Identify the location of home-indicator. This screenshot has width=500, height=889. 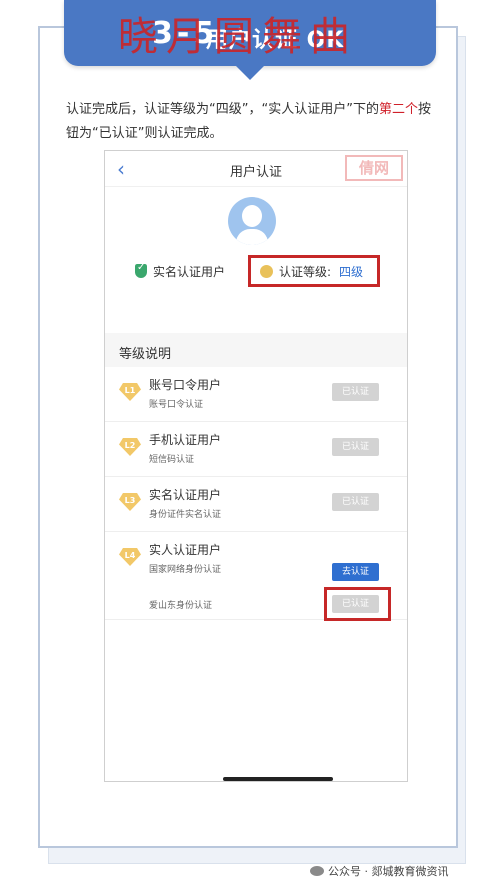
(278, 779).